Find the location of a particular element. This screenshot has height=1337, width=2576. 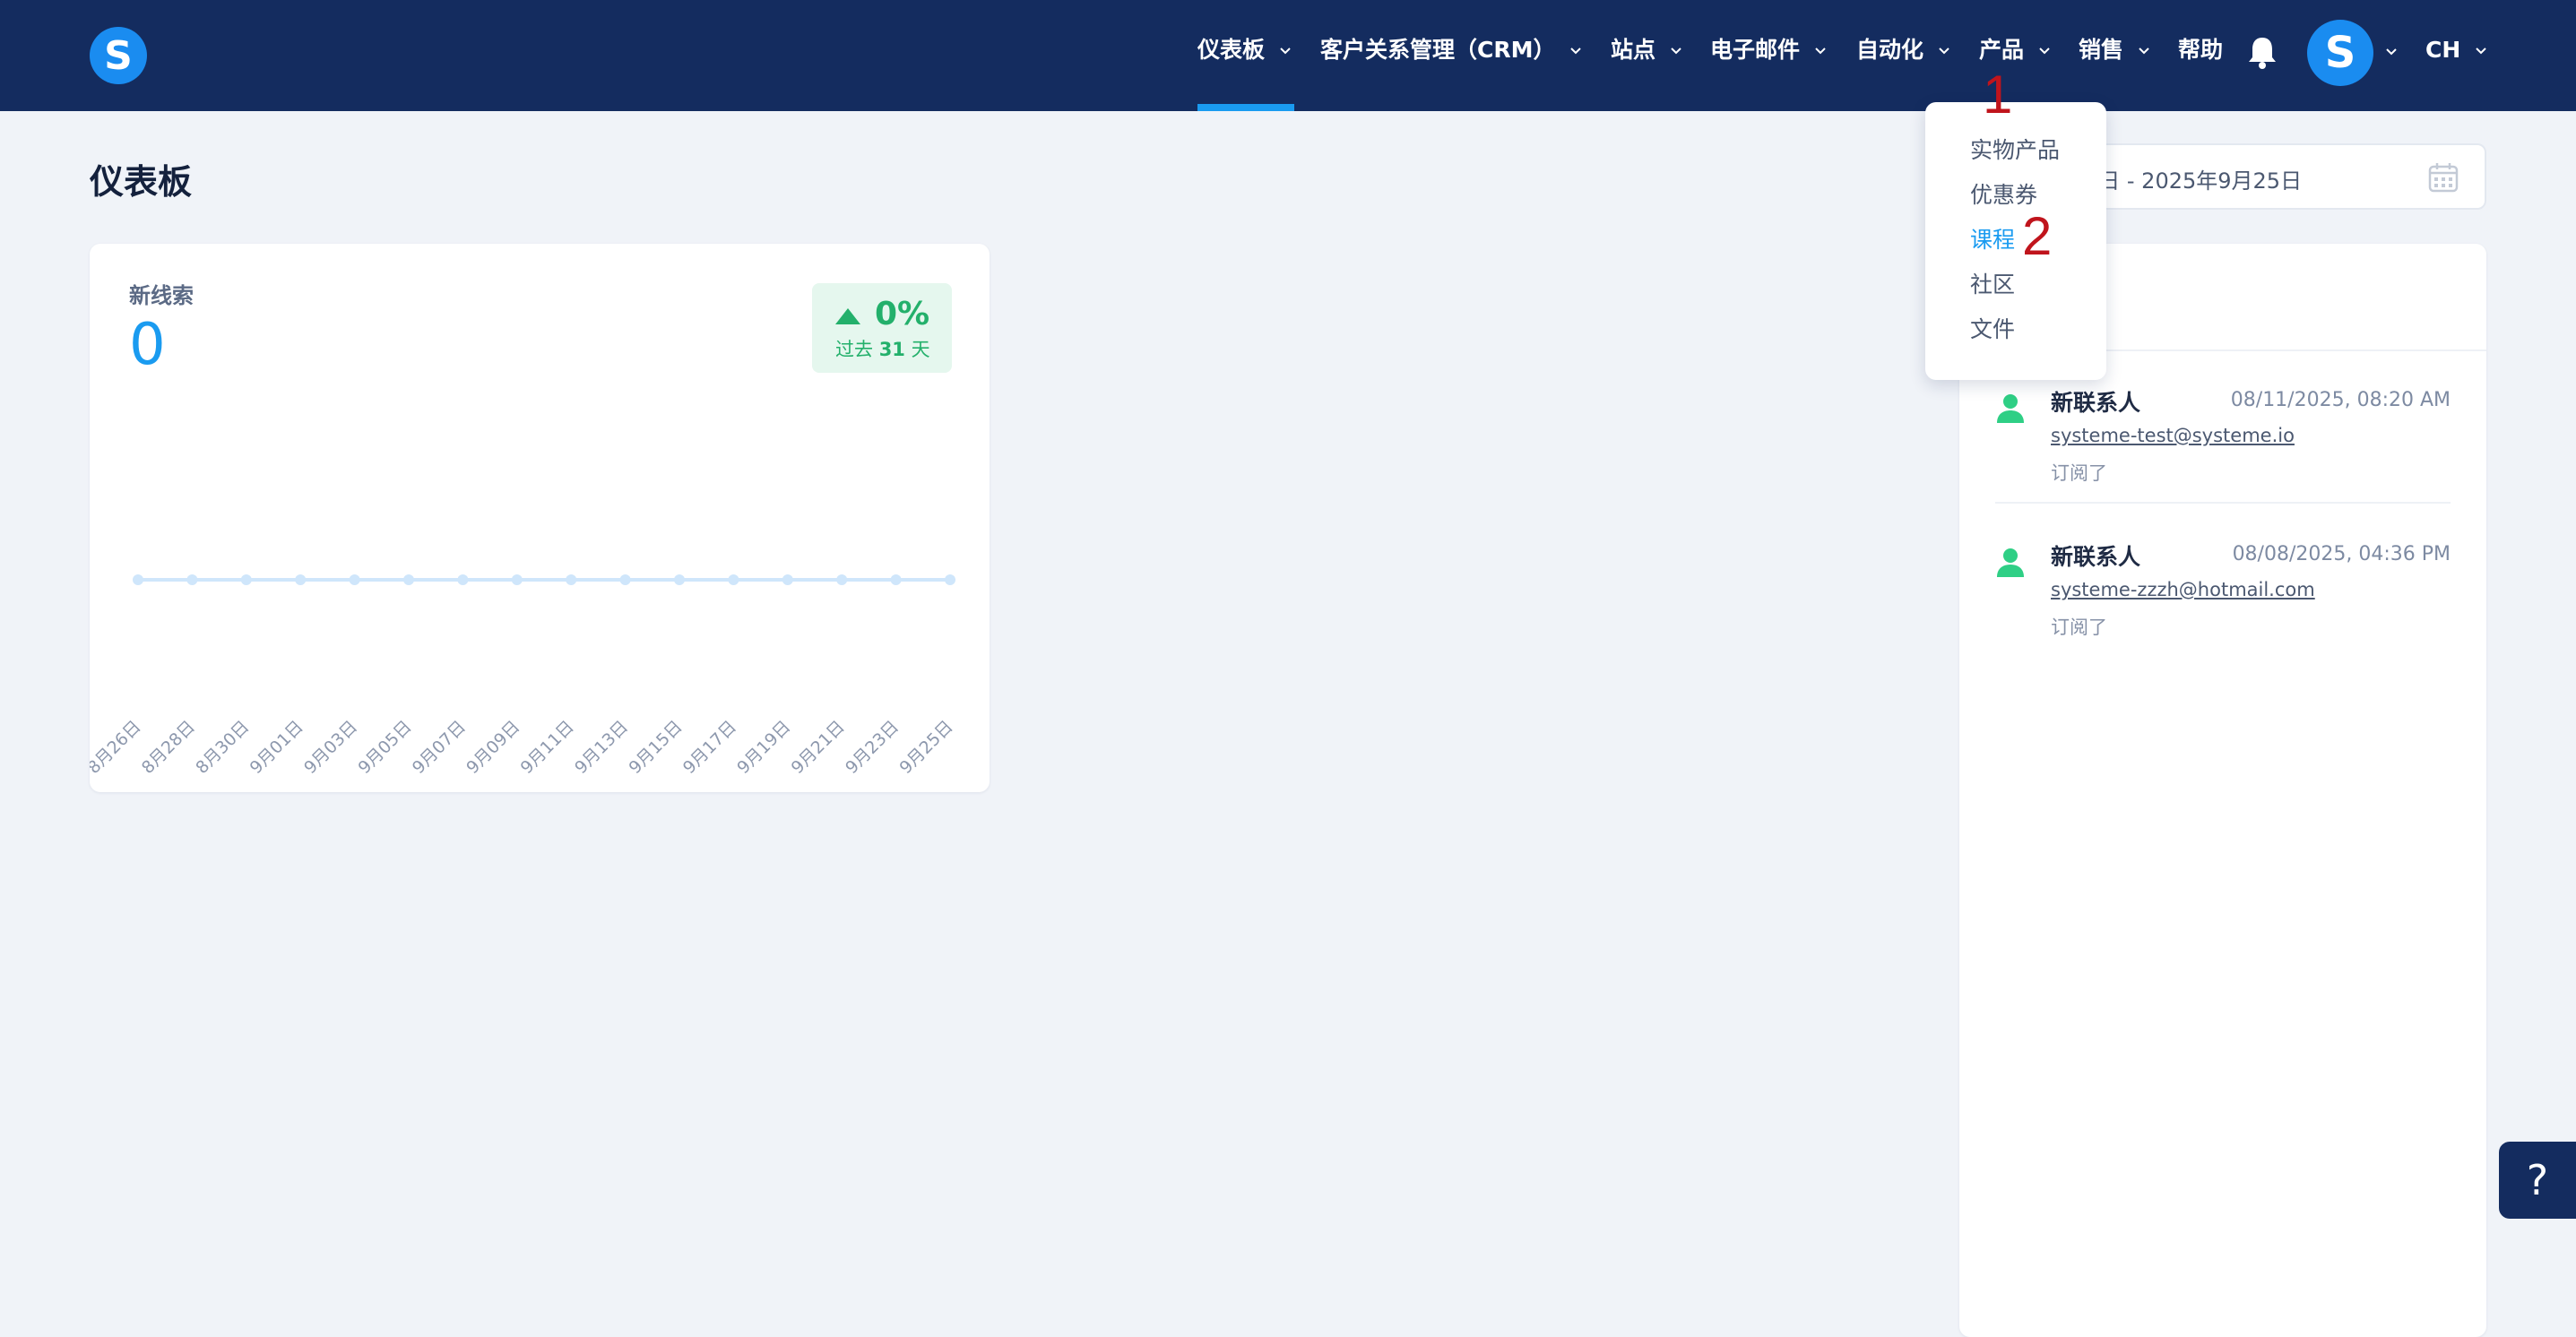

x-tick-label: 9月11日 is located at coordinates (547, 748).